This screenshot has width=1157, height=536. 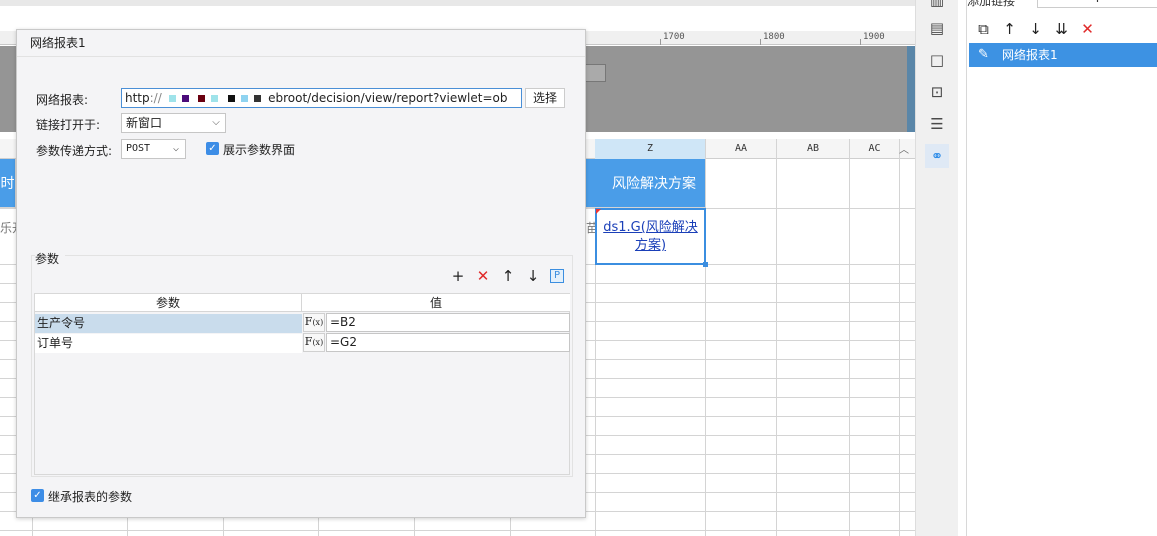 I want to click on column-header-value: 值, so click(x=436, y=303).